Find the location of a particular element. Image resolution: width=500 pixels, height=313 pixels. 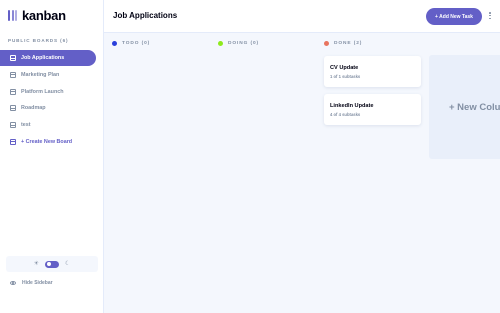

create-board-label: + Create New Board is located at coordinates (47, 141).